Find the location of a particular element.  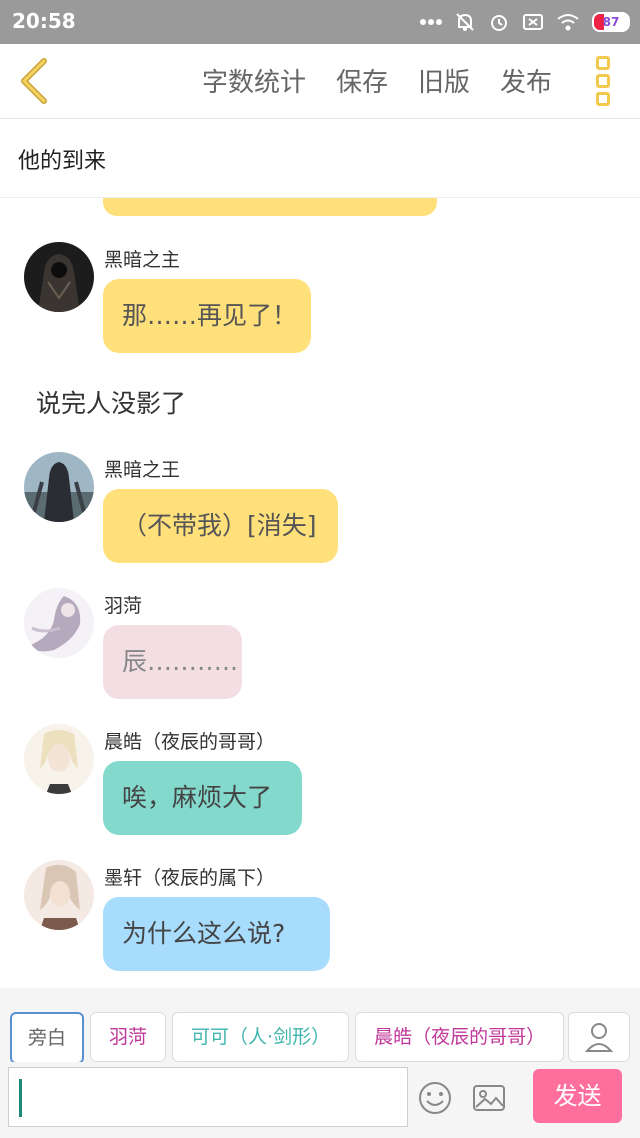

status-time: 20:58 is located at coordinates (44, 21).